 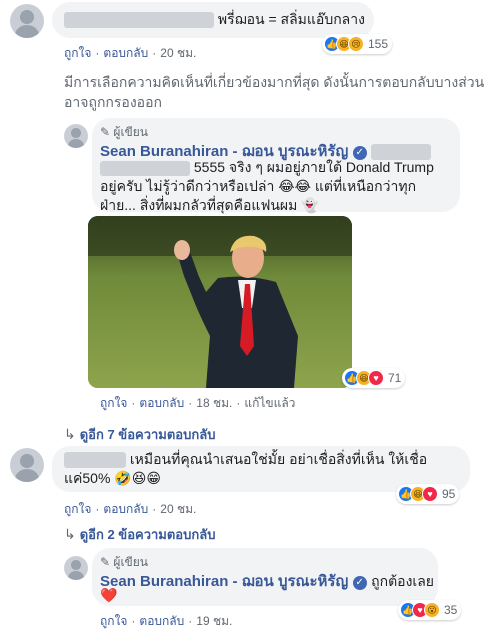 I want to click on reply-text-line3: ฝ่าย... สิ่งที่ผมกลัวที่สุดคือแฟนผม 👻, so click(x=209, y=205).